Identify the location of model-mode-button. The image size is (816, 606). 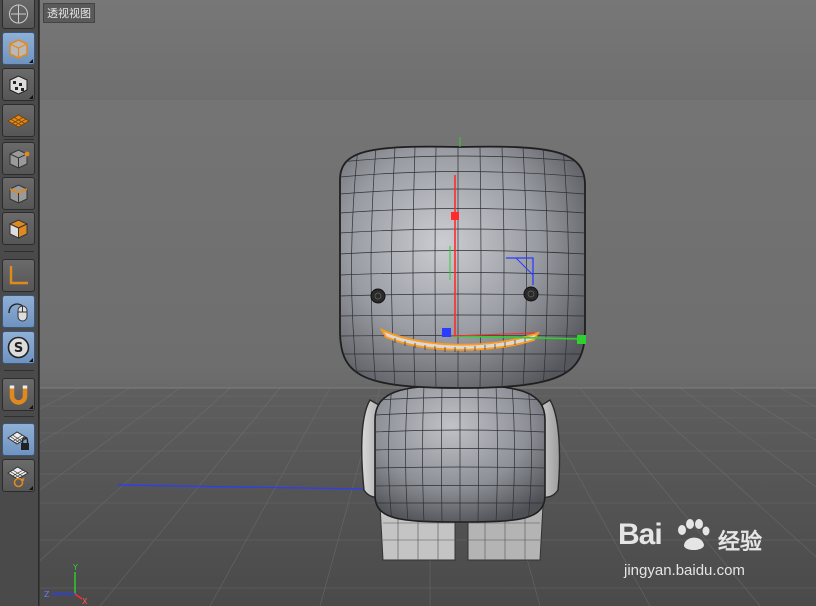
(18, 48).